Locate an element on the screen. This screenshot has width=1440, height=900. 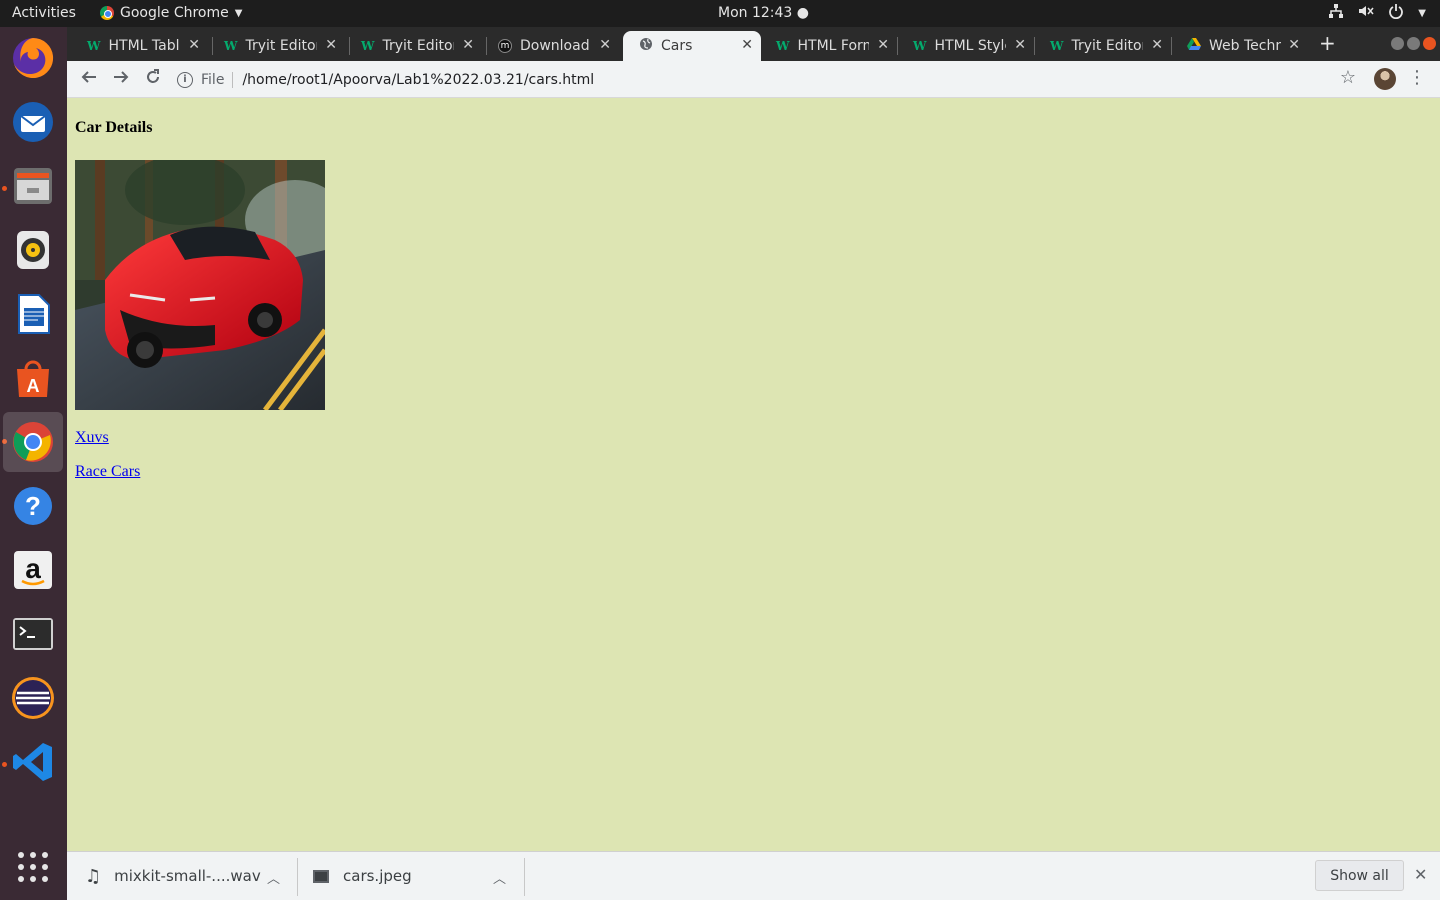
software-center-icon: A is located at coordinates (33, 378).